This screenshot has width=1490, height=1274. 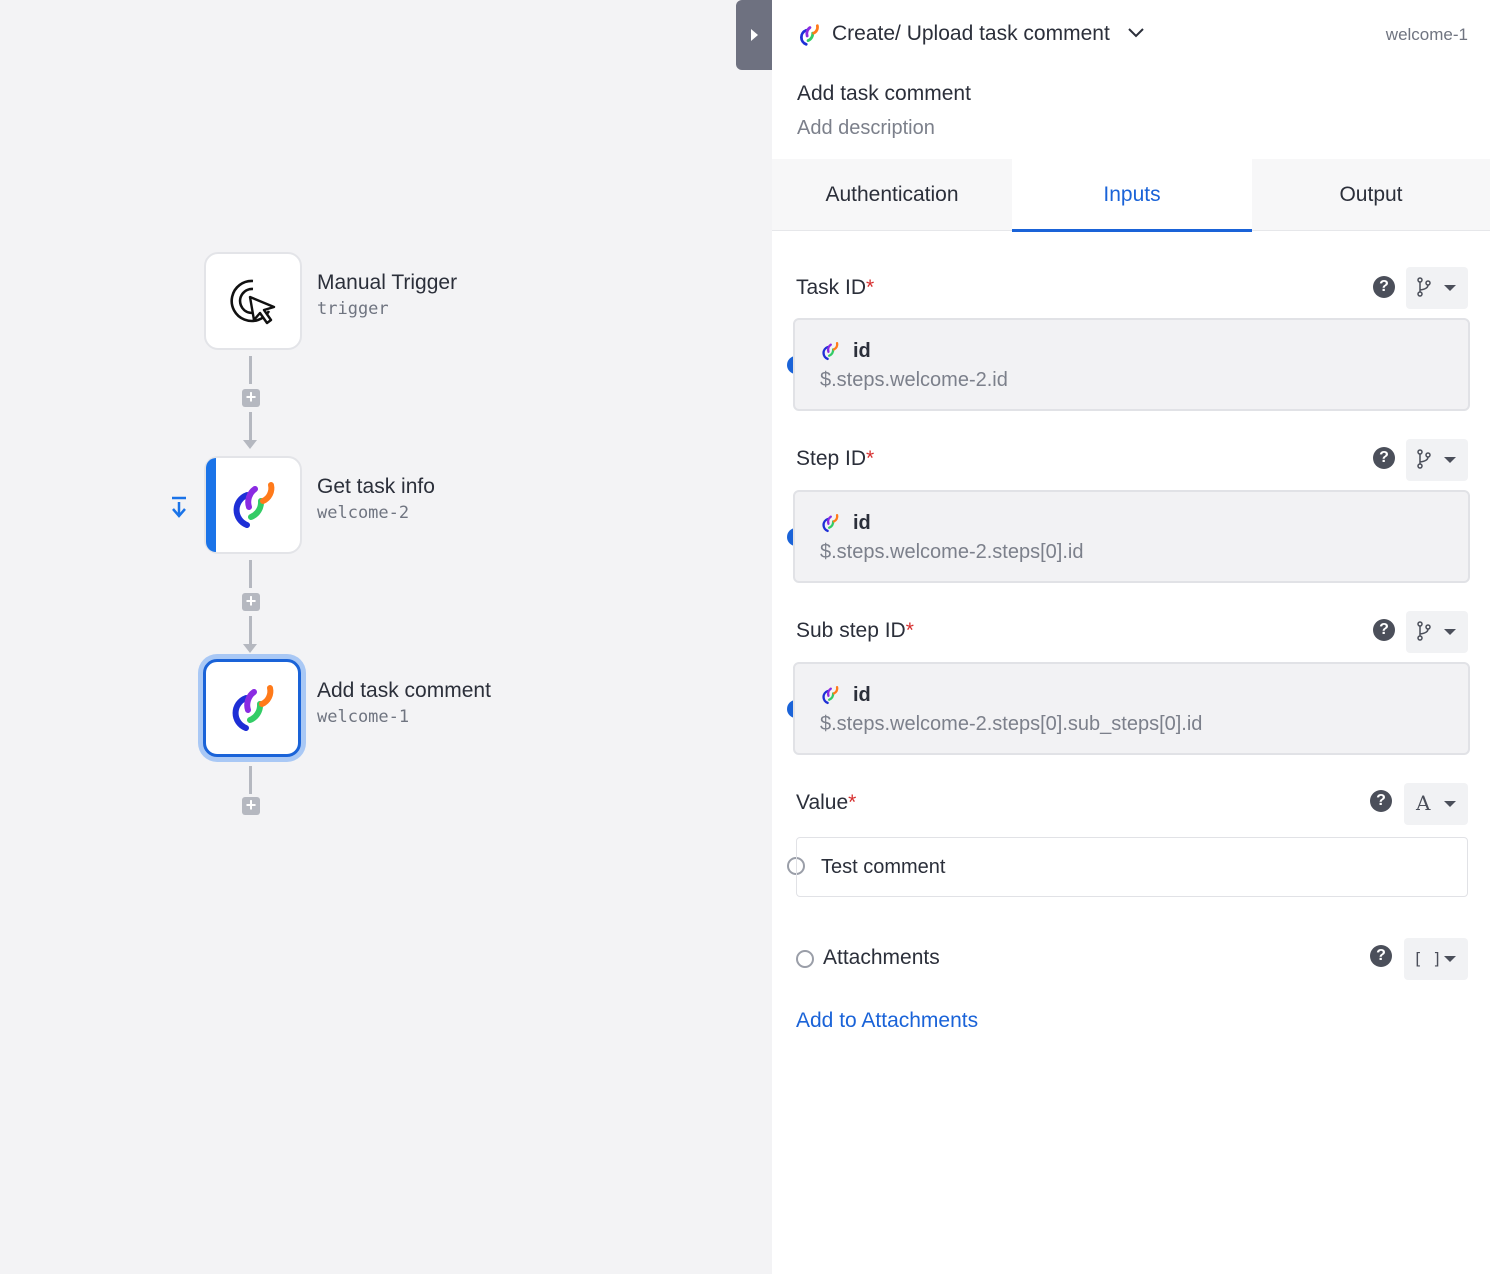 I want to click on connection-dot, so click(x=805, y=959).